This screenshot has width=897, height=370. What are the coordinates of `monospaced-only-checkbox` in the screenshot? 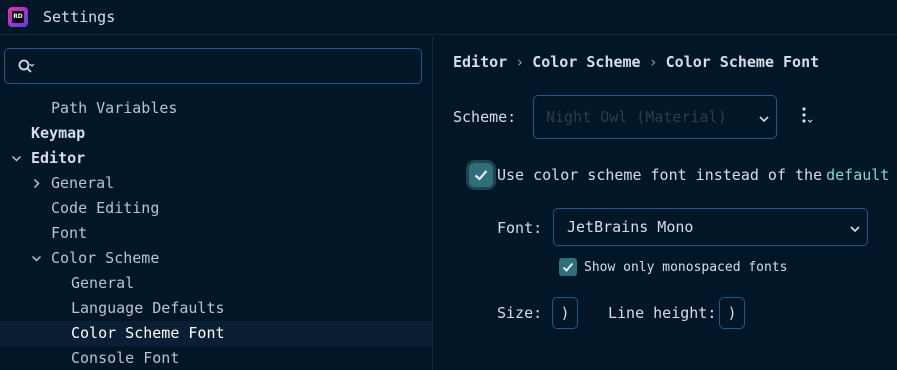 It's located at (568, 267).